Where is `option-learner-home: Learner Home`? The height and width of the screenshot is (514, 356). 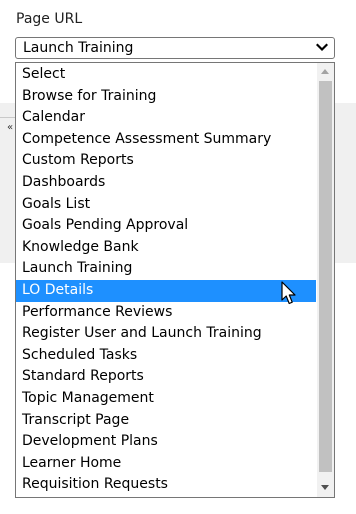 option-learner-home: Learner Home is located at coordinates (166, 464).